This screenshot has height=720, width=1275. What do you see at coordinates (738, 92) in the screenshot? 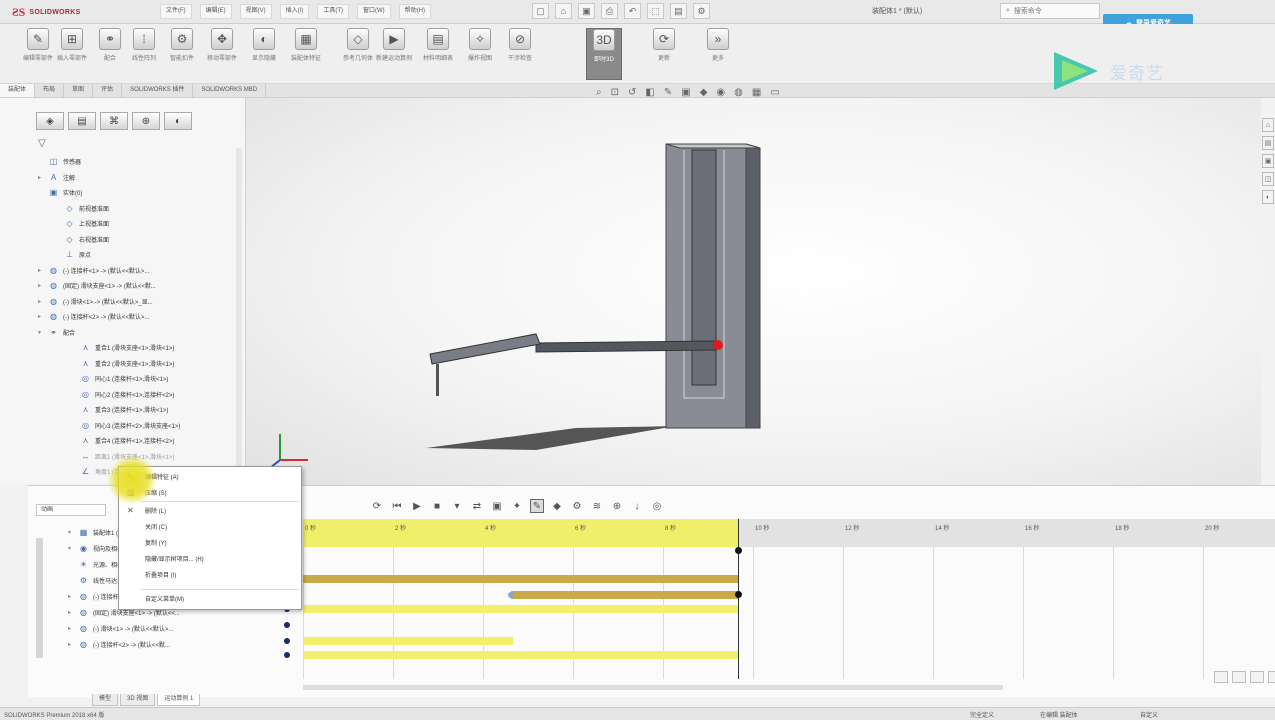
I see `edit-appearance-icon: ◍` at bounding box center [738, 92].